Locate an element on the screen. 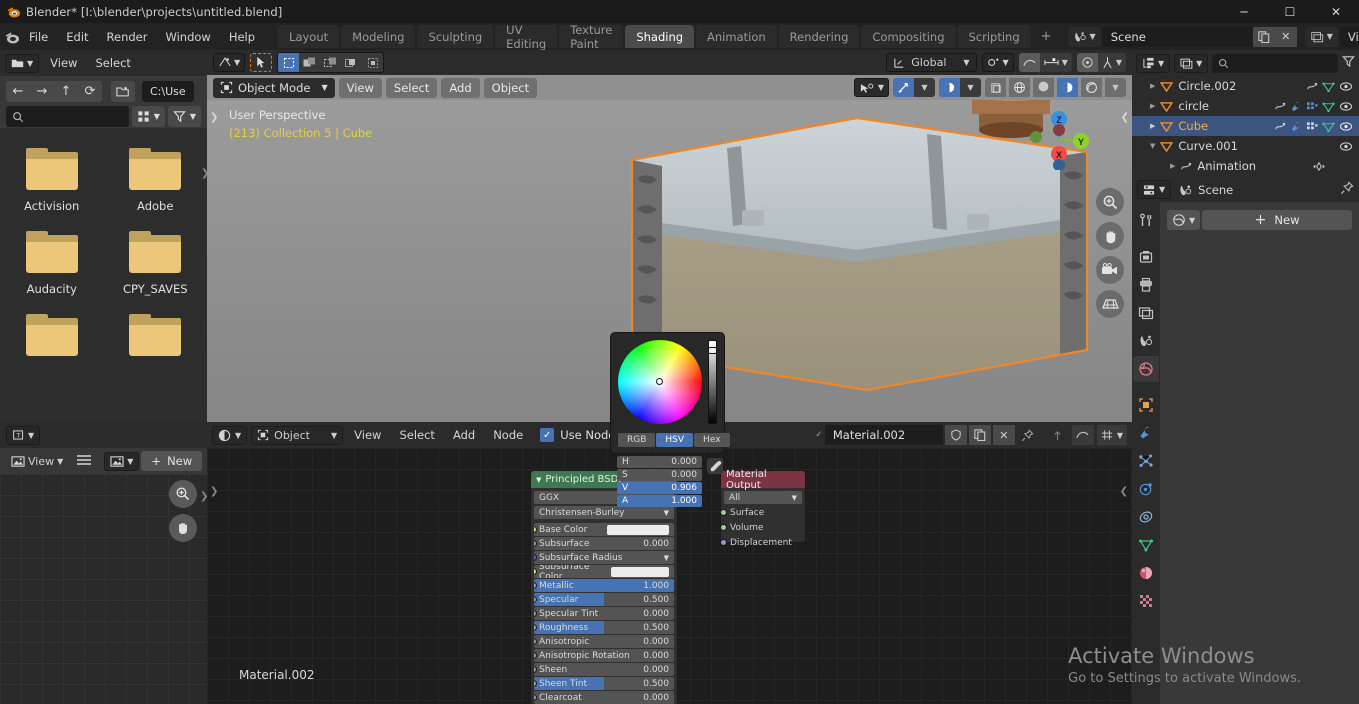 The image size is (1359, 704). output-input-displacement: Displacement is located at coordinates (761, 542).